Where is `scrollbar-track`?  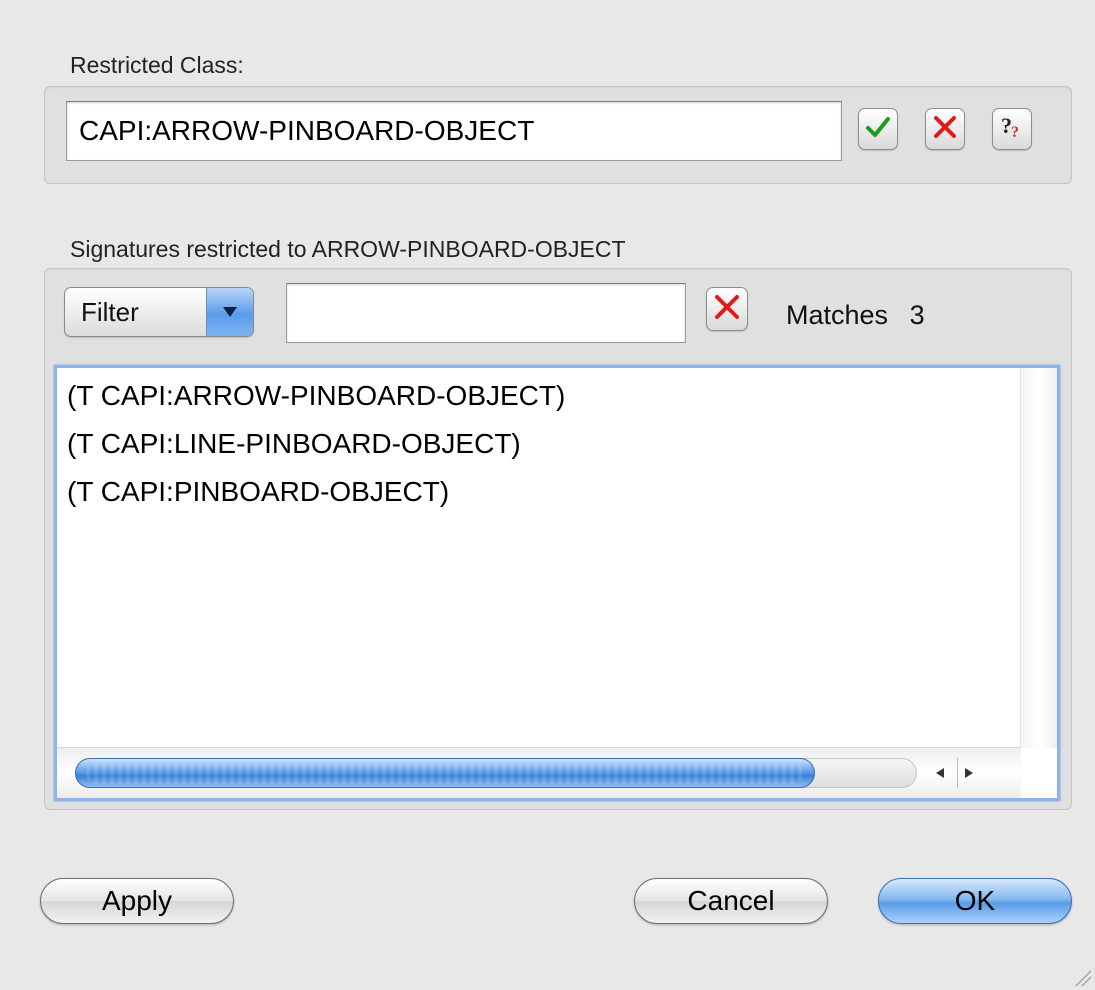 scrollbar-track is located at coordinates (857, 773).